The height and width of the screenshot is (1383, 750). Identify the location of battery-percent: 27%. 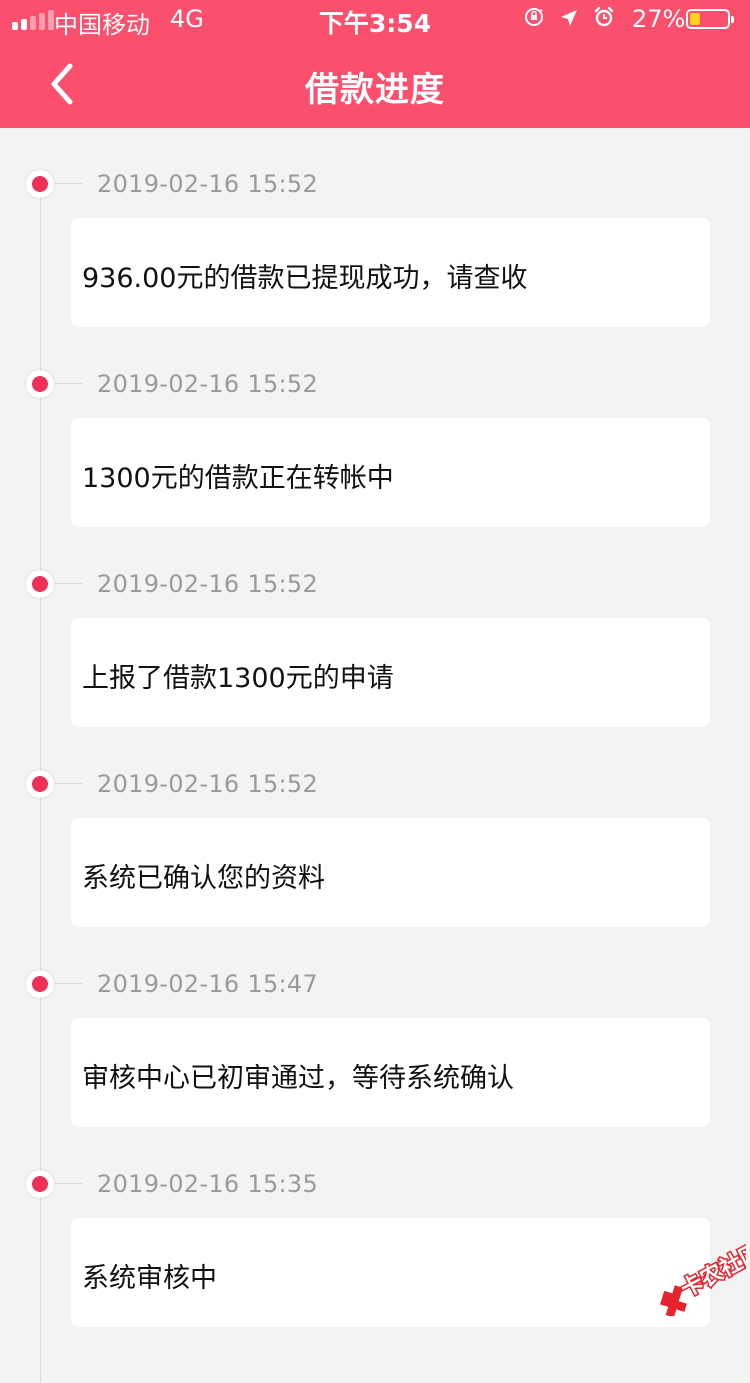
(659, 19).